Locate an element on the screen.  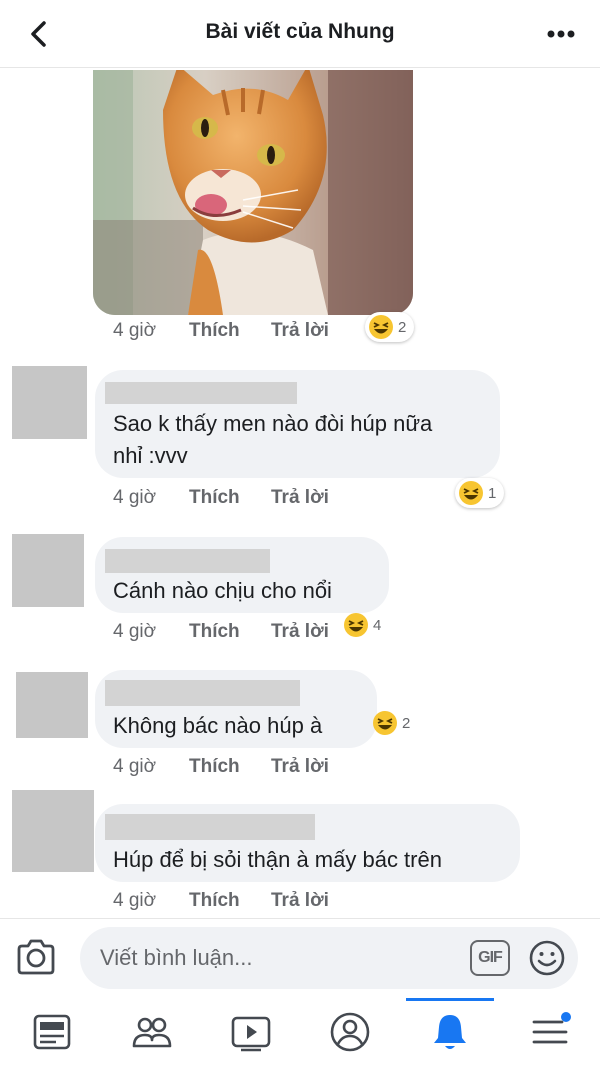
notifications-bell-icon is located at coordinates (450, 1032).